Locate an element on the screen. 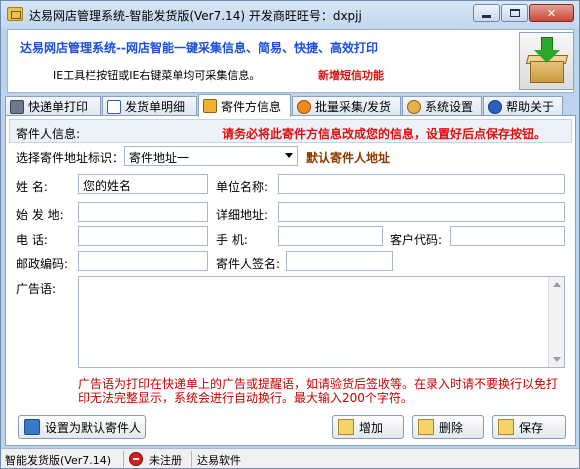  download-box-icon is located at coordinates (546, 61).